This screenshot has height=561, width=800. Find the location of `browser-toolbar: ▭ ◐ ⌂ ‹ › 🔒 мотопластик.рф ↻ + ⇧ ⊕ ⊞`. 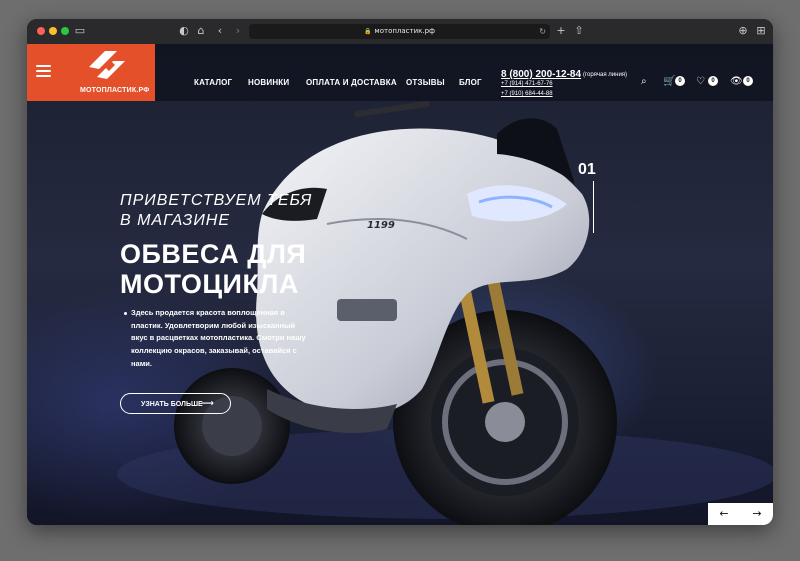

browser-toolbar: ▭ ◐ ⌂ ‹ › 🔒 мотопластик.рф ↻ + ⇧ ⊕ ⊞ is located at coordinates (400, 32).